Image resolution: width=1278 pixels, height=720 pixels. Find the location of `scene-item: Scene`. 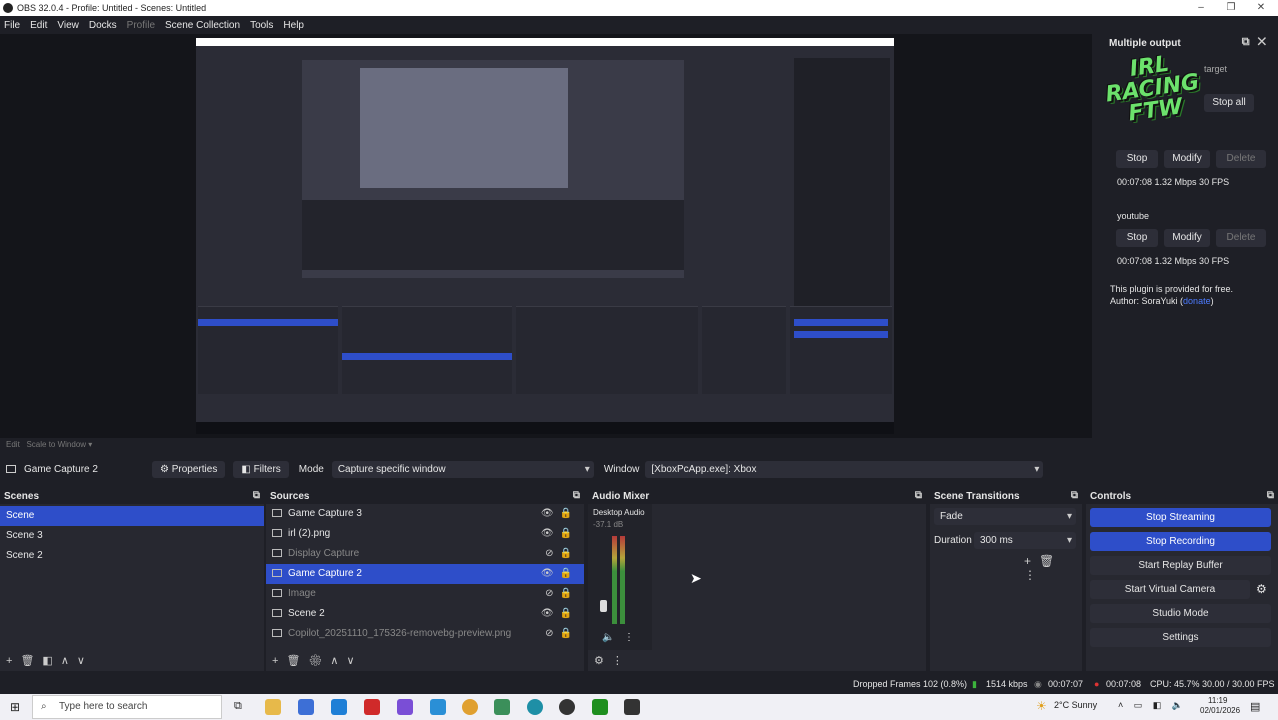

scene-item: Scene is located at coordinates (132, 516).